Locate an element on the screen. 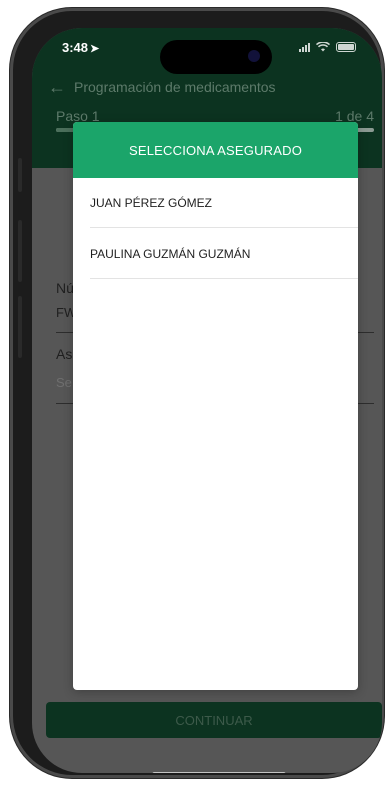 The height and width of the screenshot is (785, 388). page-title: Programación de medicamentos is located at coordinates (175, 87).